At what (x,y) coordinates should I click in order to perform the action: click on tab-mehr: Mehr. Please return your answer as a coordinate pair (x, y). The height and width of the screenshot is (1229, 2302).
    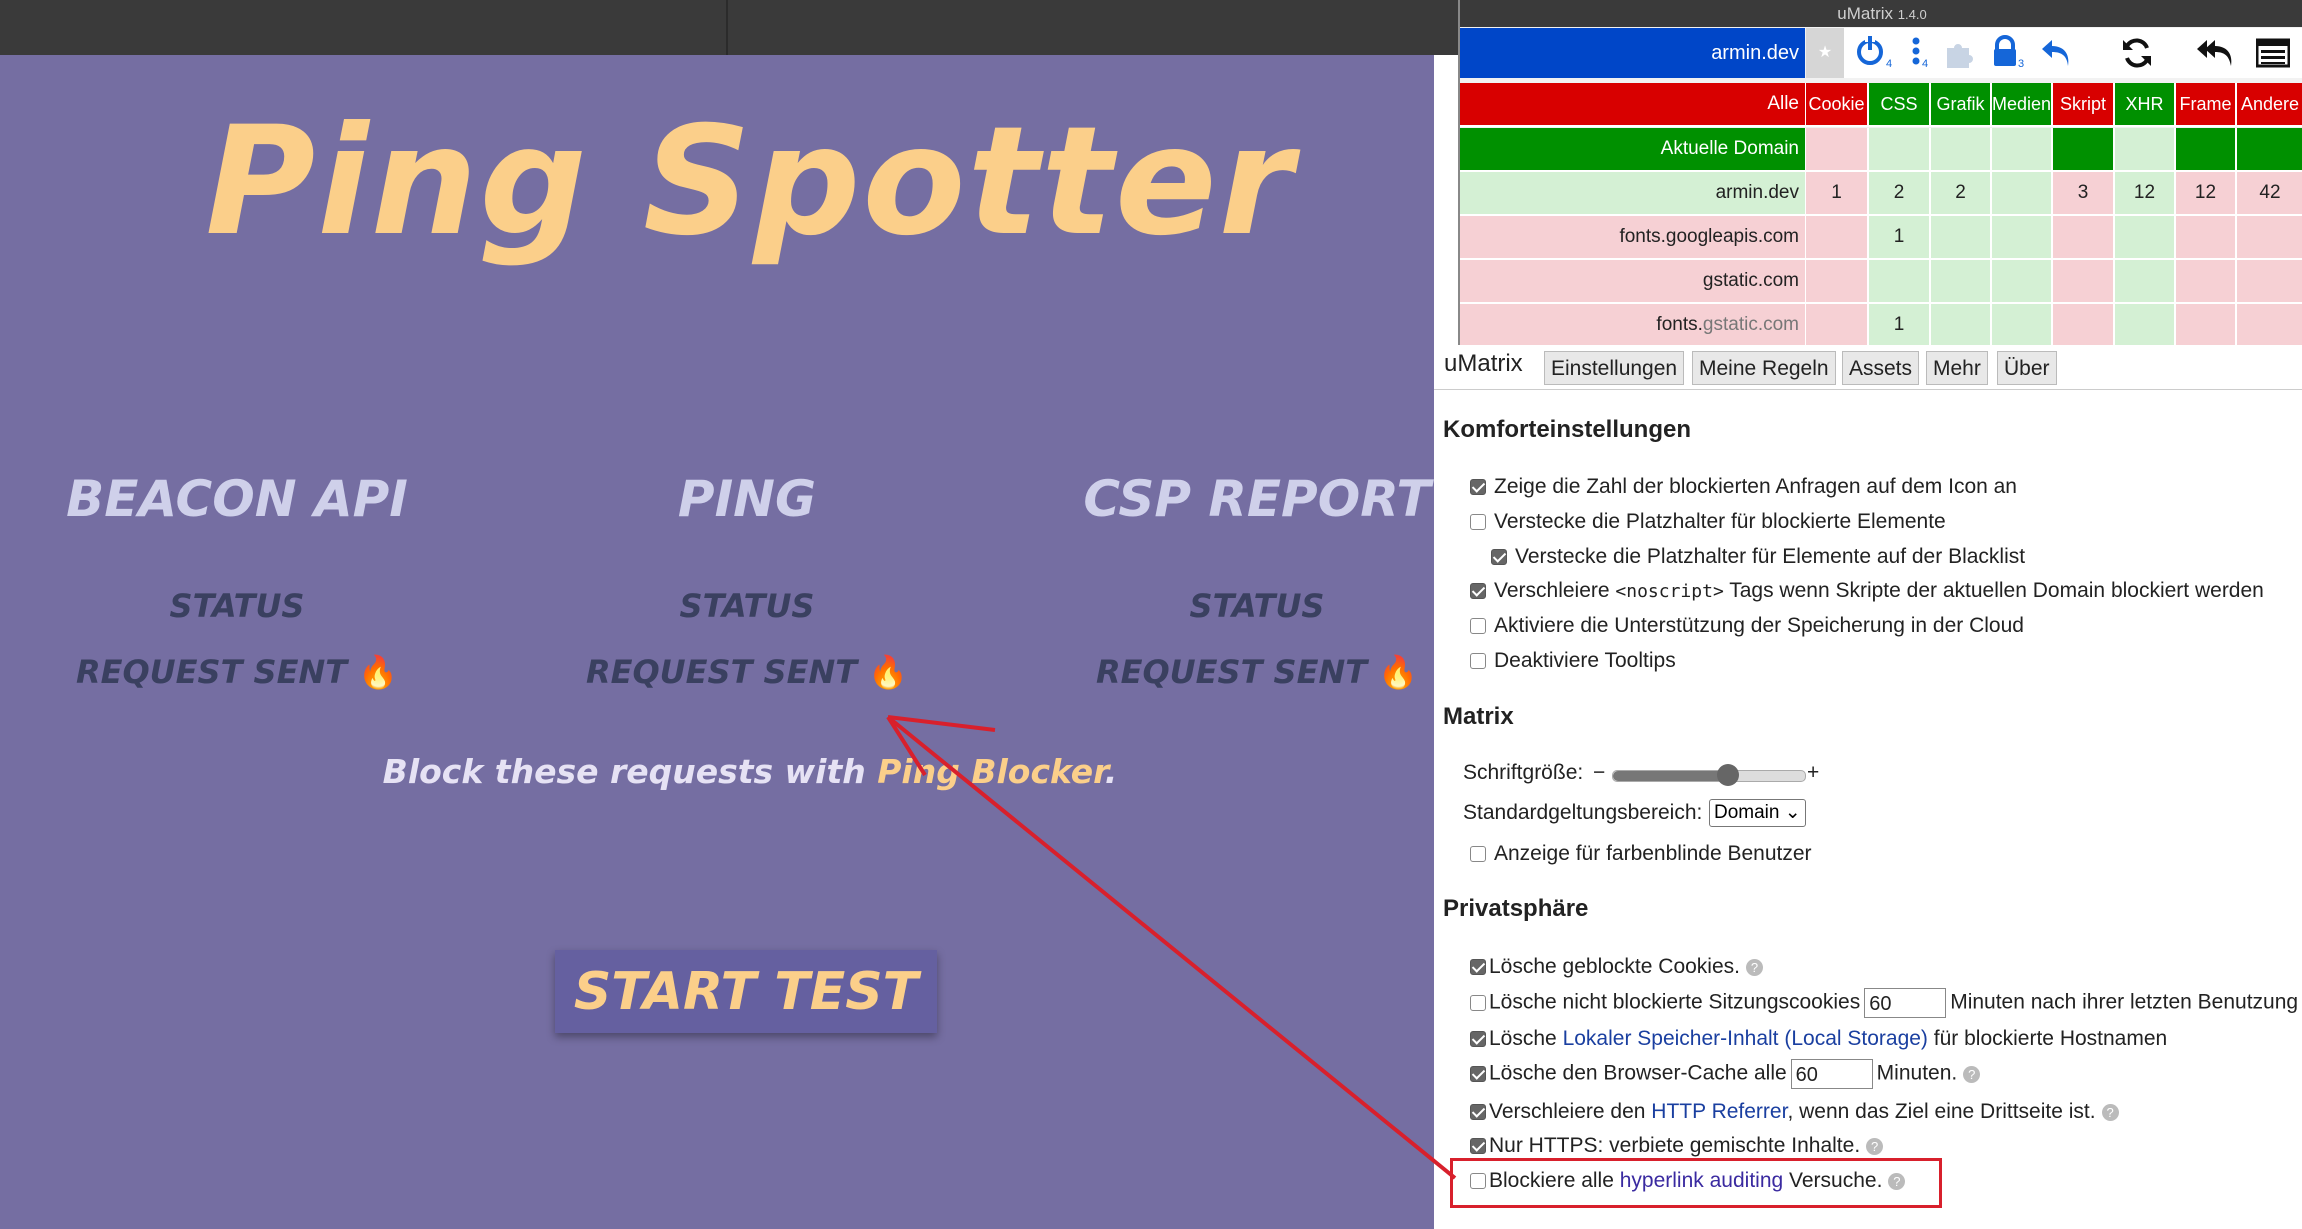
    Looking at the image, I should click on (1957, 368).